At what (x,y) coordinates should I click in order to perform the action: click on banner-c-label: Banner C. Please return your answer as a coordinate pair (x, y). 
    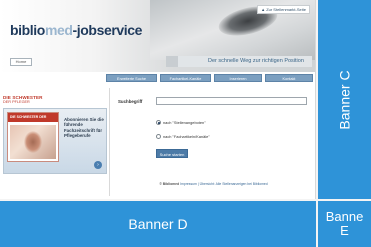
    Looking at the image, I should click on (344, 99).